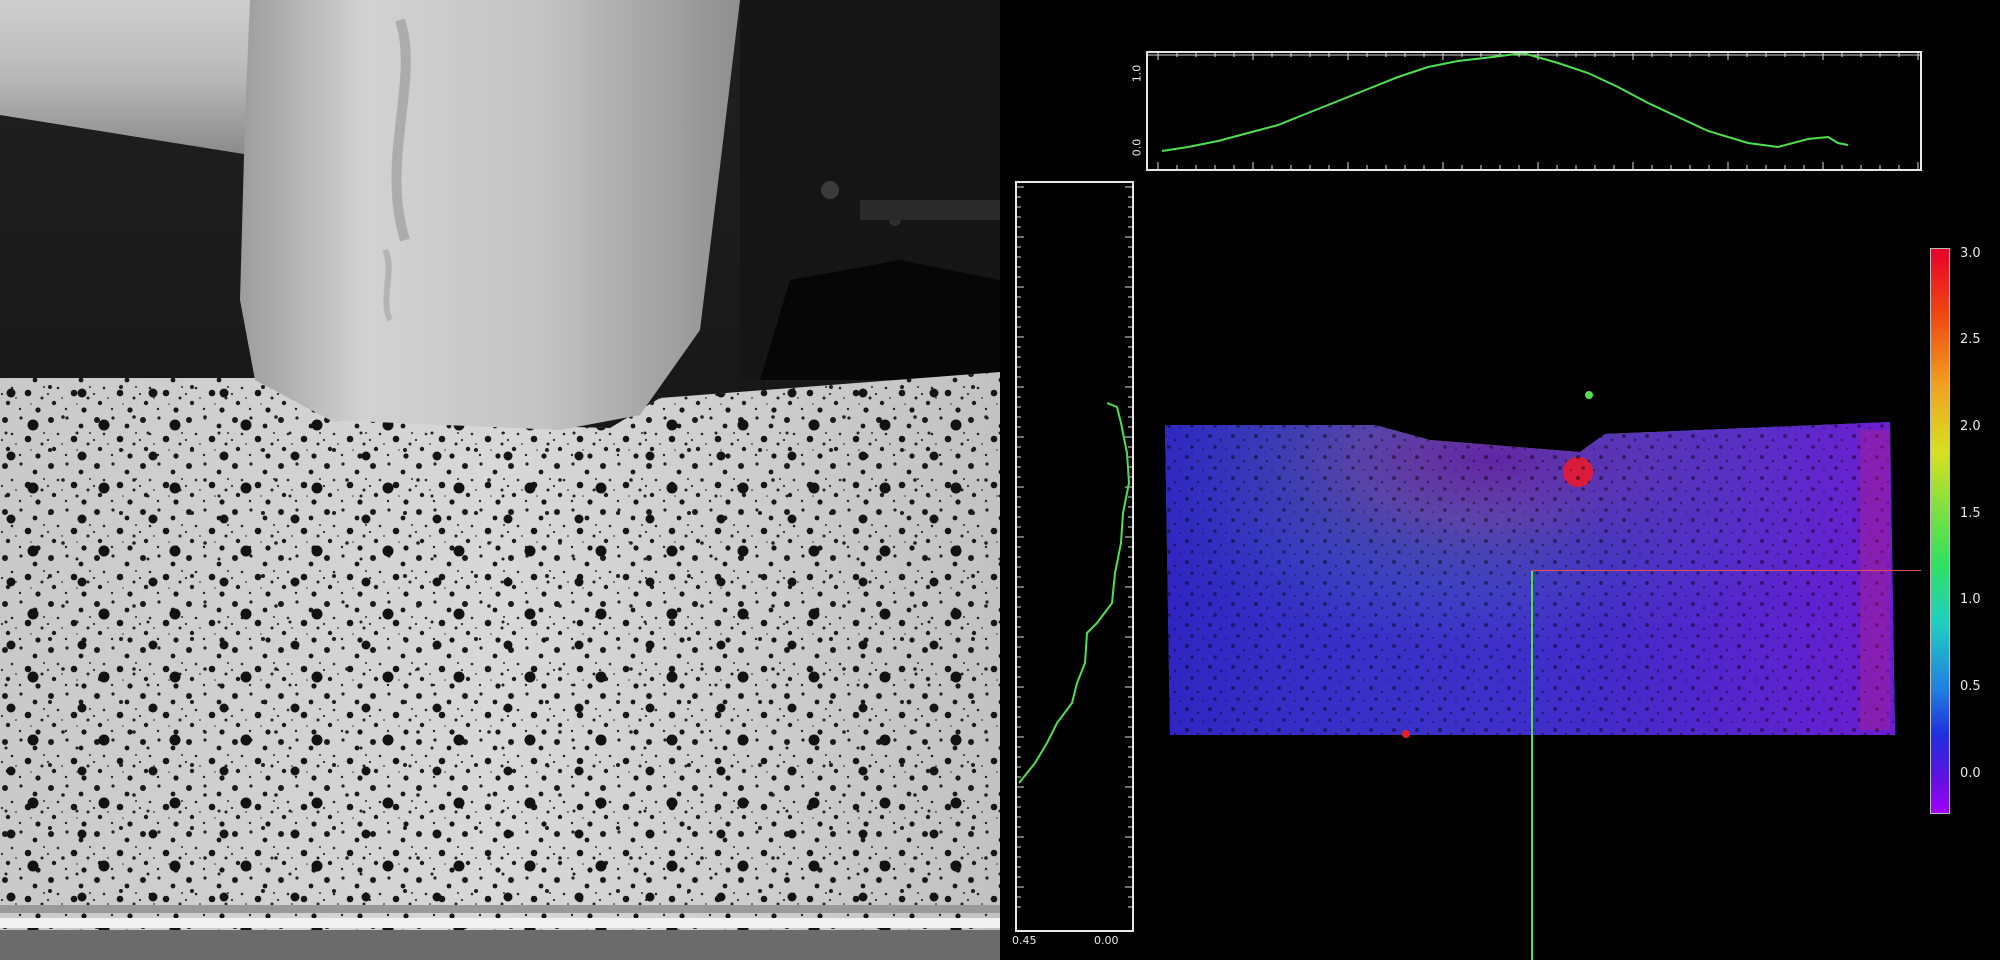 The width and height of the screenshot is (2000, 960). Describe the element at coordinates (1530, 578) in the screenshot. I see `strain-heatmap` at that location.